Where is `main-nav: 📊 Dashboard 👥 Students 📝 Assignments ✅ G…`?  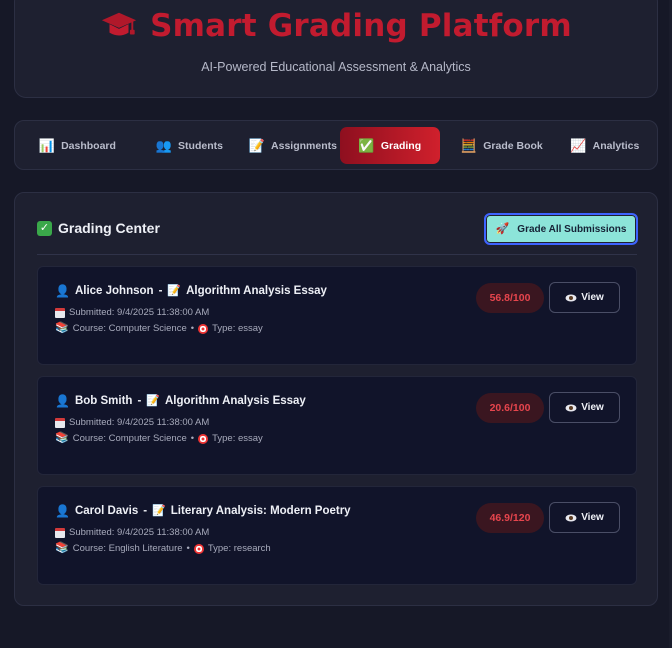
main-nav: 📊 Dashboard 👥 Students 📝 Assignments ✅ G… is located at coordinates (336, 145).